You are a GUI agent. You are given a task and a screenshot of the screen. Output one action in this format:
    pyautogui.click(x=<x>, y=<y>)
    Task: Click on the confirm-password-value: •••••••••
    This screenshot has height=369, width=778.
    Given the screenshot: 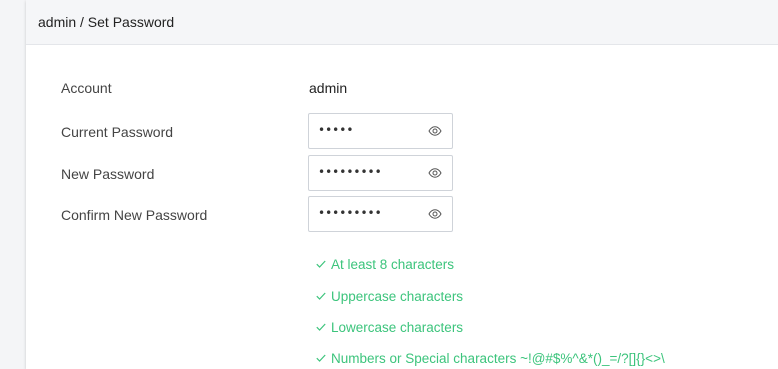 What is the action you would take?
    pyautogui.click(x=350, y=213)
    